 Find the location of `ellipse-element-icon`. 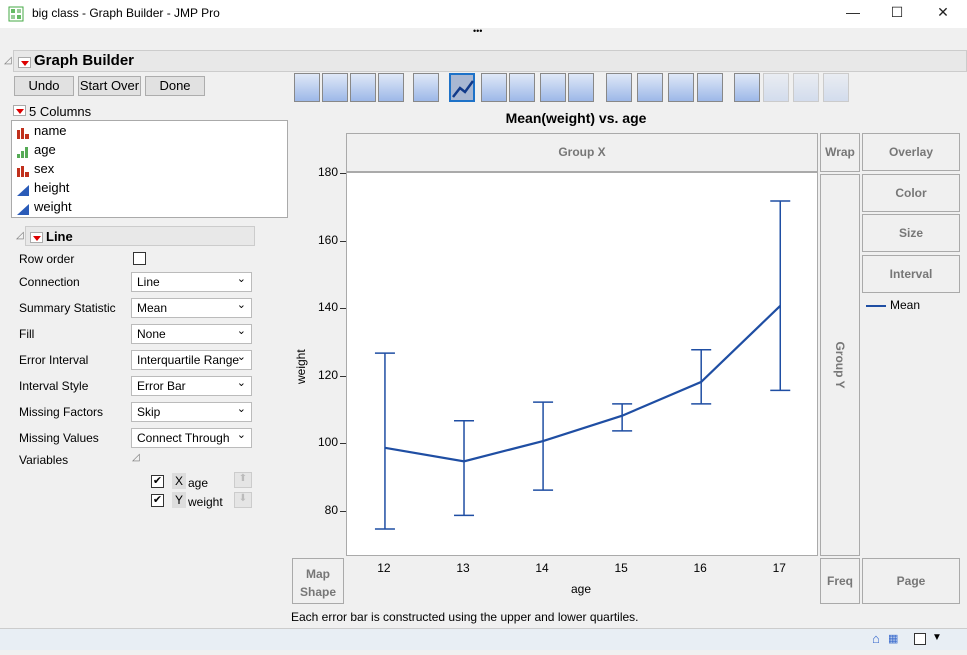

ellipse-element-icon is located at coordinates (391, 87).